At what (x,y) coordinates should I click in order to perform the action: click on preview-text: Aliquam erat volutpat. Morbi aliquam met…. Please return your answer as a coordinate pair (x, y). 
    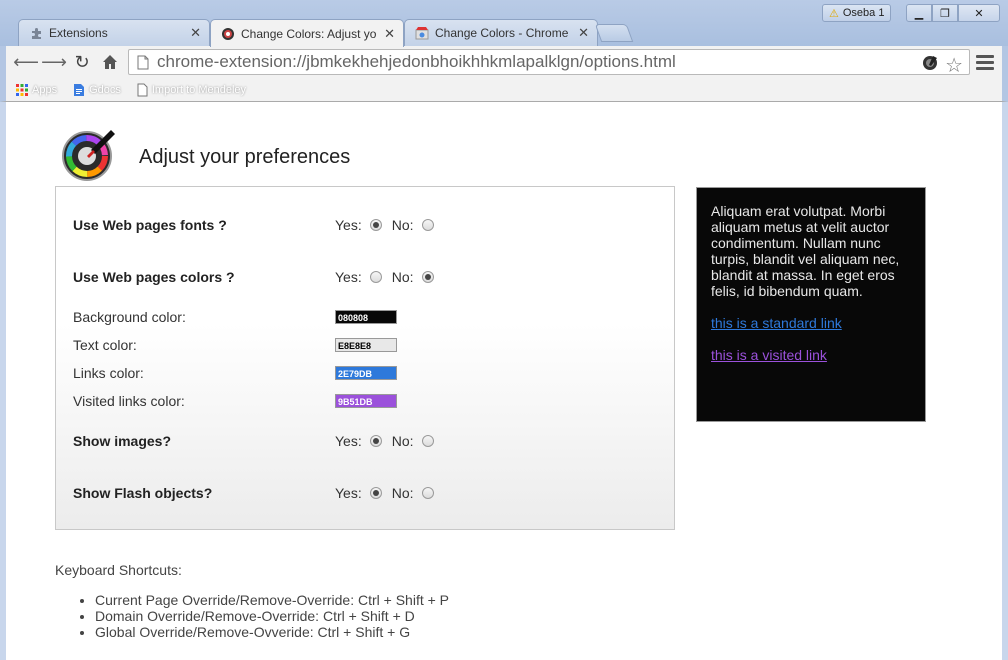
    Looking at the image, I should click on (805, 251).